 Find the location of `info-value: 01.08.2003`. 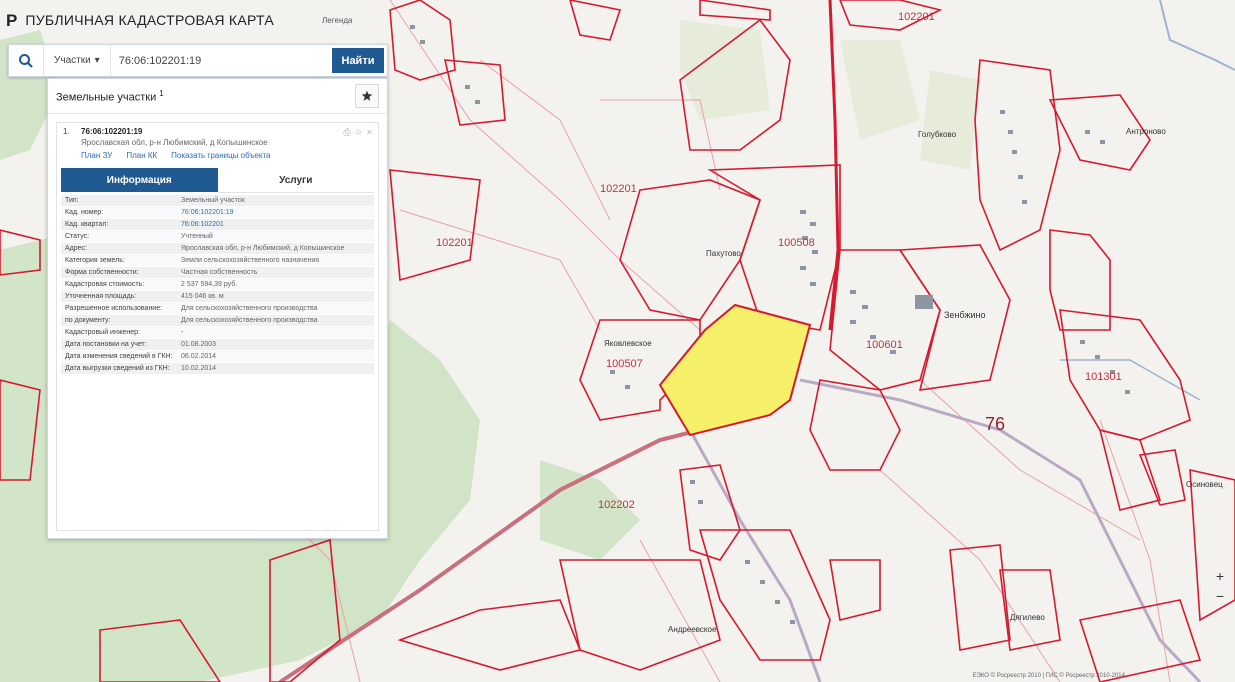

info-value: 01.08.2003 is located at coordinates (199, 344).